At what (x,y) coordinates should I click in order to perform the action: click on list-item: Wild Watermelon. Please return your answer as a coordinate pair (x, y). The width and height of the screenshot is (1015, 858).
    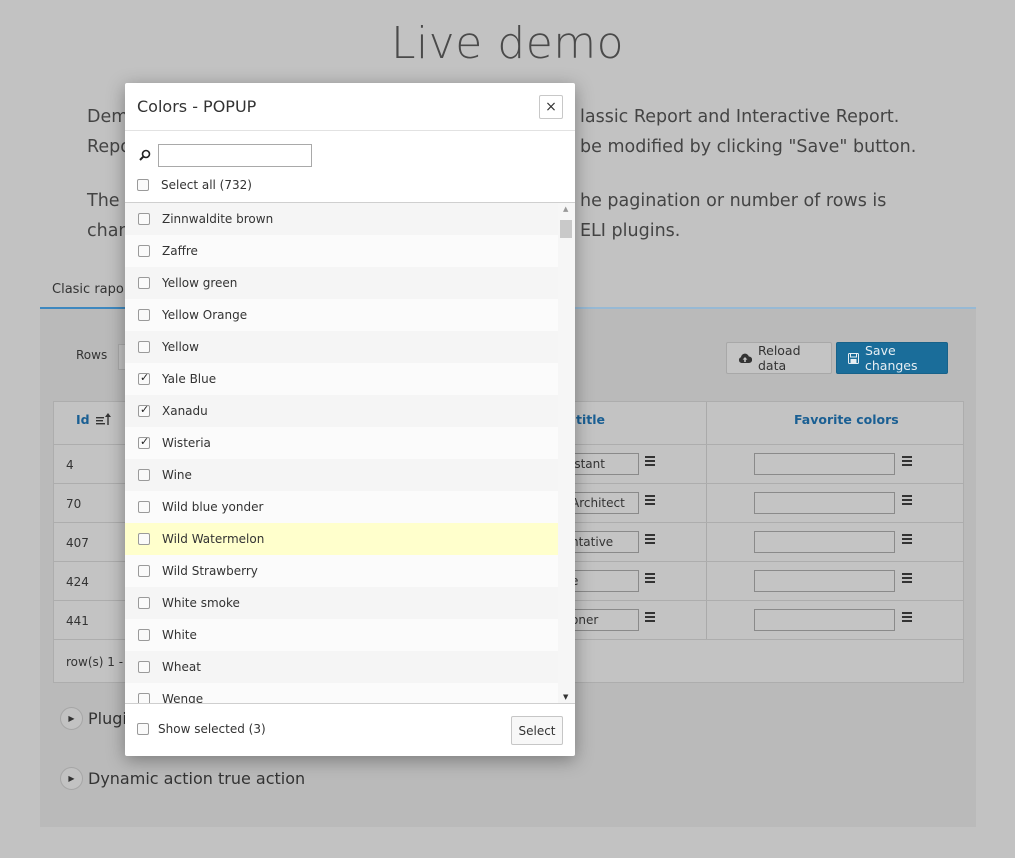
    Looking at the image, I should click on (341, 539).